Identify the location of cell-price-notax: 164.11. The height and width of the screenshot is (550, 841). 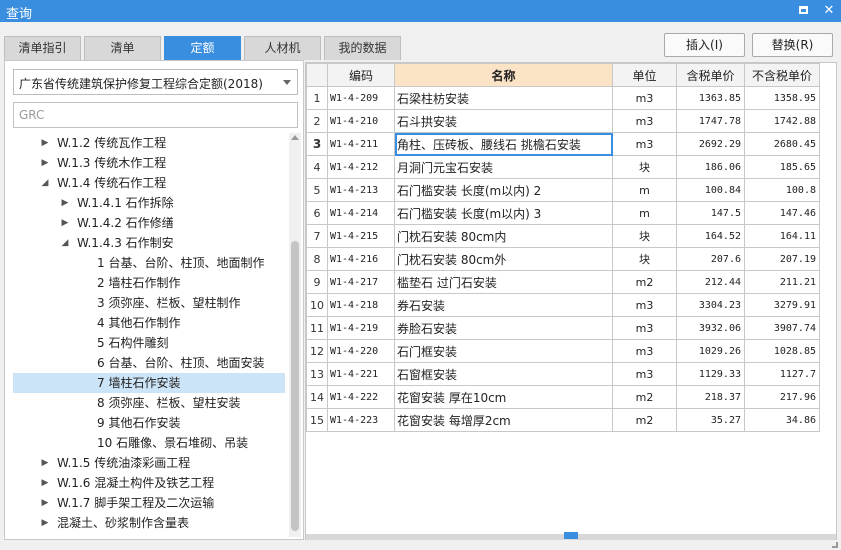
(782, 236).